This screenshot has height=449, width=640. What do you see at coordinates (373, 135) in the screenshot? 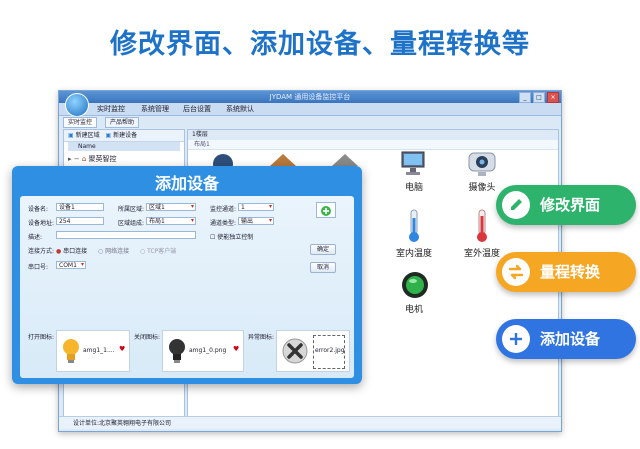
I see `floor-header: 1楼层` at bounding box center [373, 135].